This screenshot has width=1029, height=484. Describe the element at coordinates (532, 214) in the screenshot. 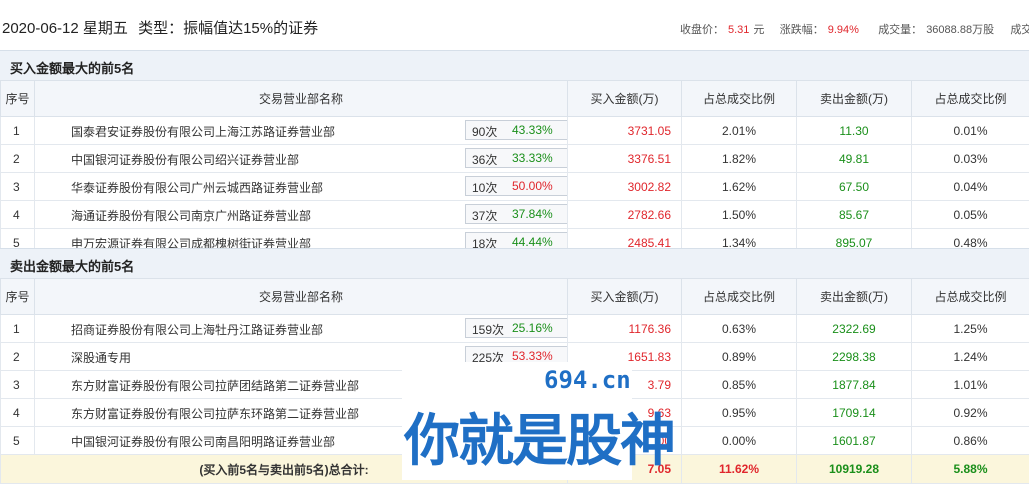

I see `win-rate: 37.84%` at that location.